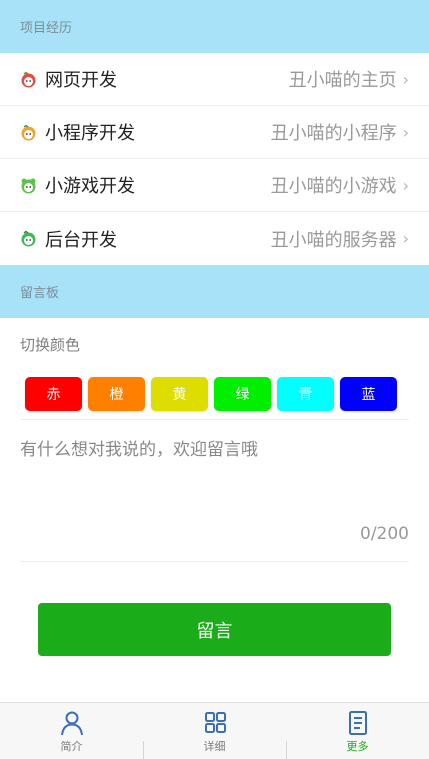  I want to click on project-name: 网页开发, so click(81, 80).